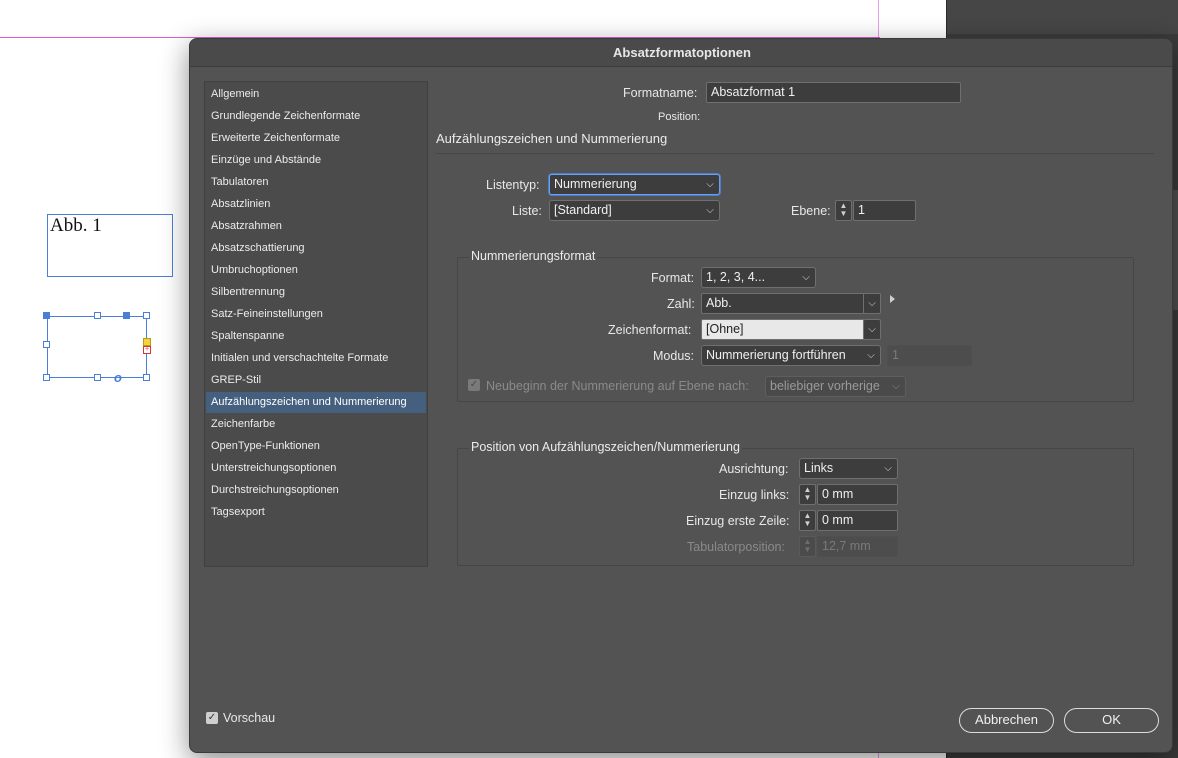  I want to click on cancel-button: Abbrechen, so click(1006, 720).